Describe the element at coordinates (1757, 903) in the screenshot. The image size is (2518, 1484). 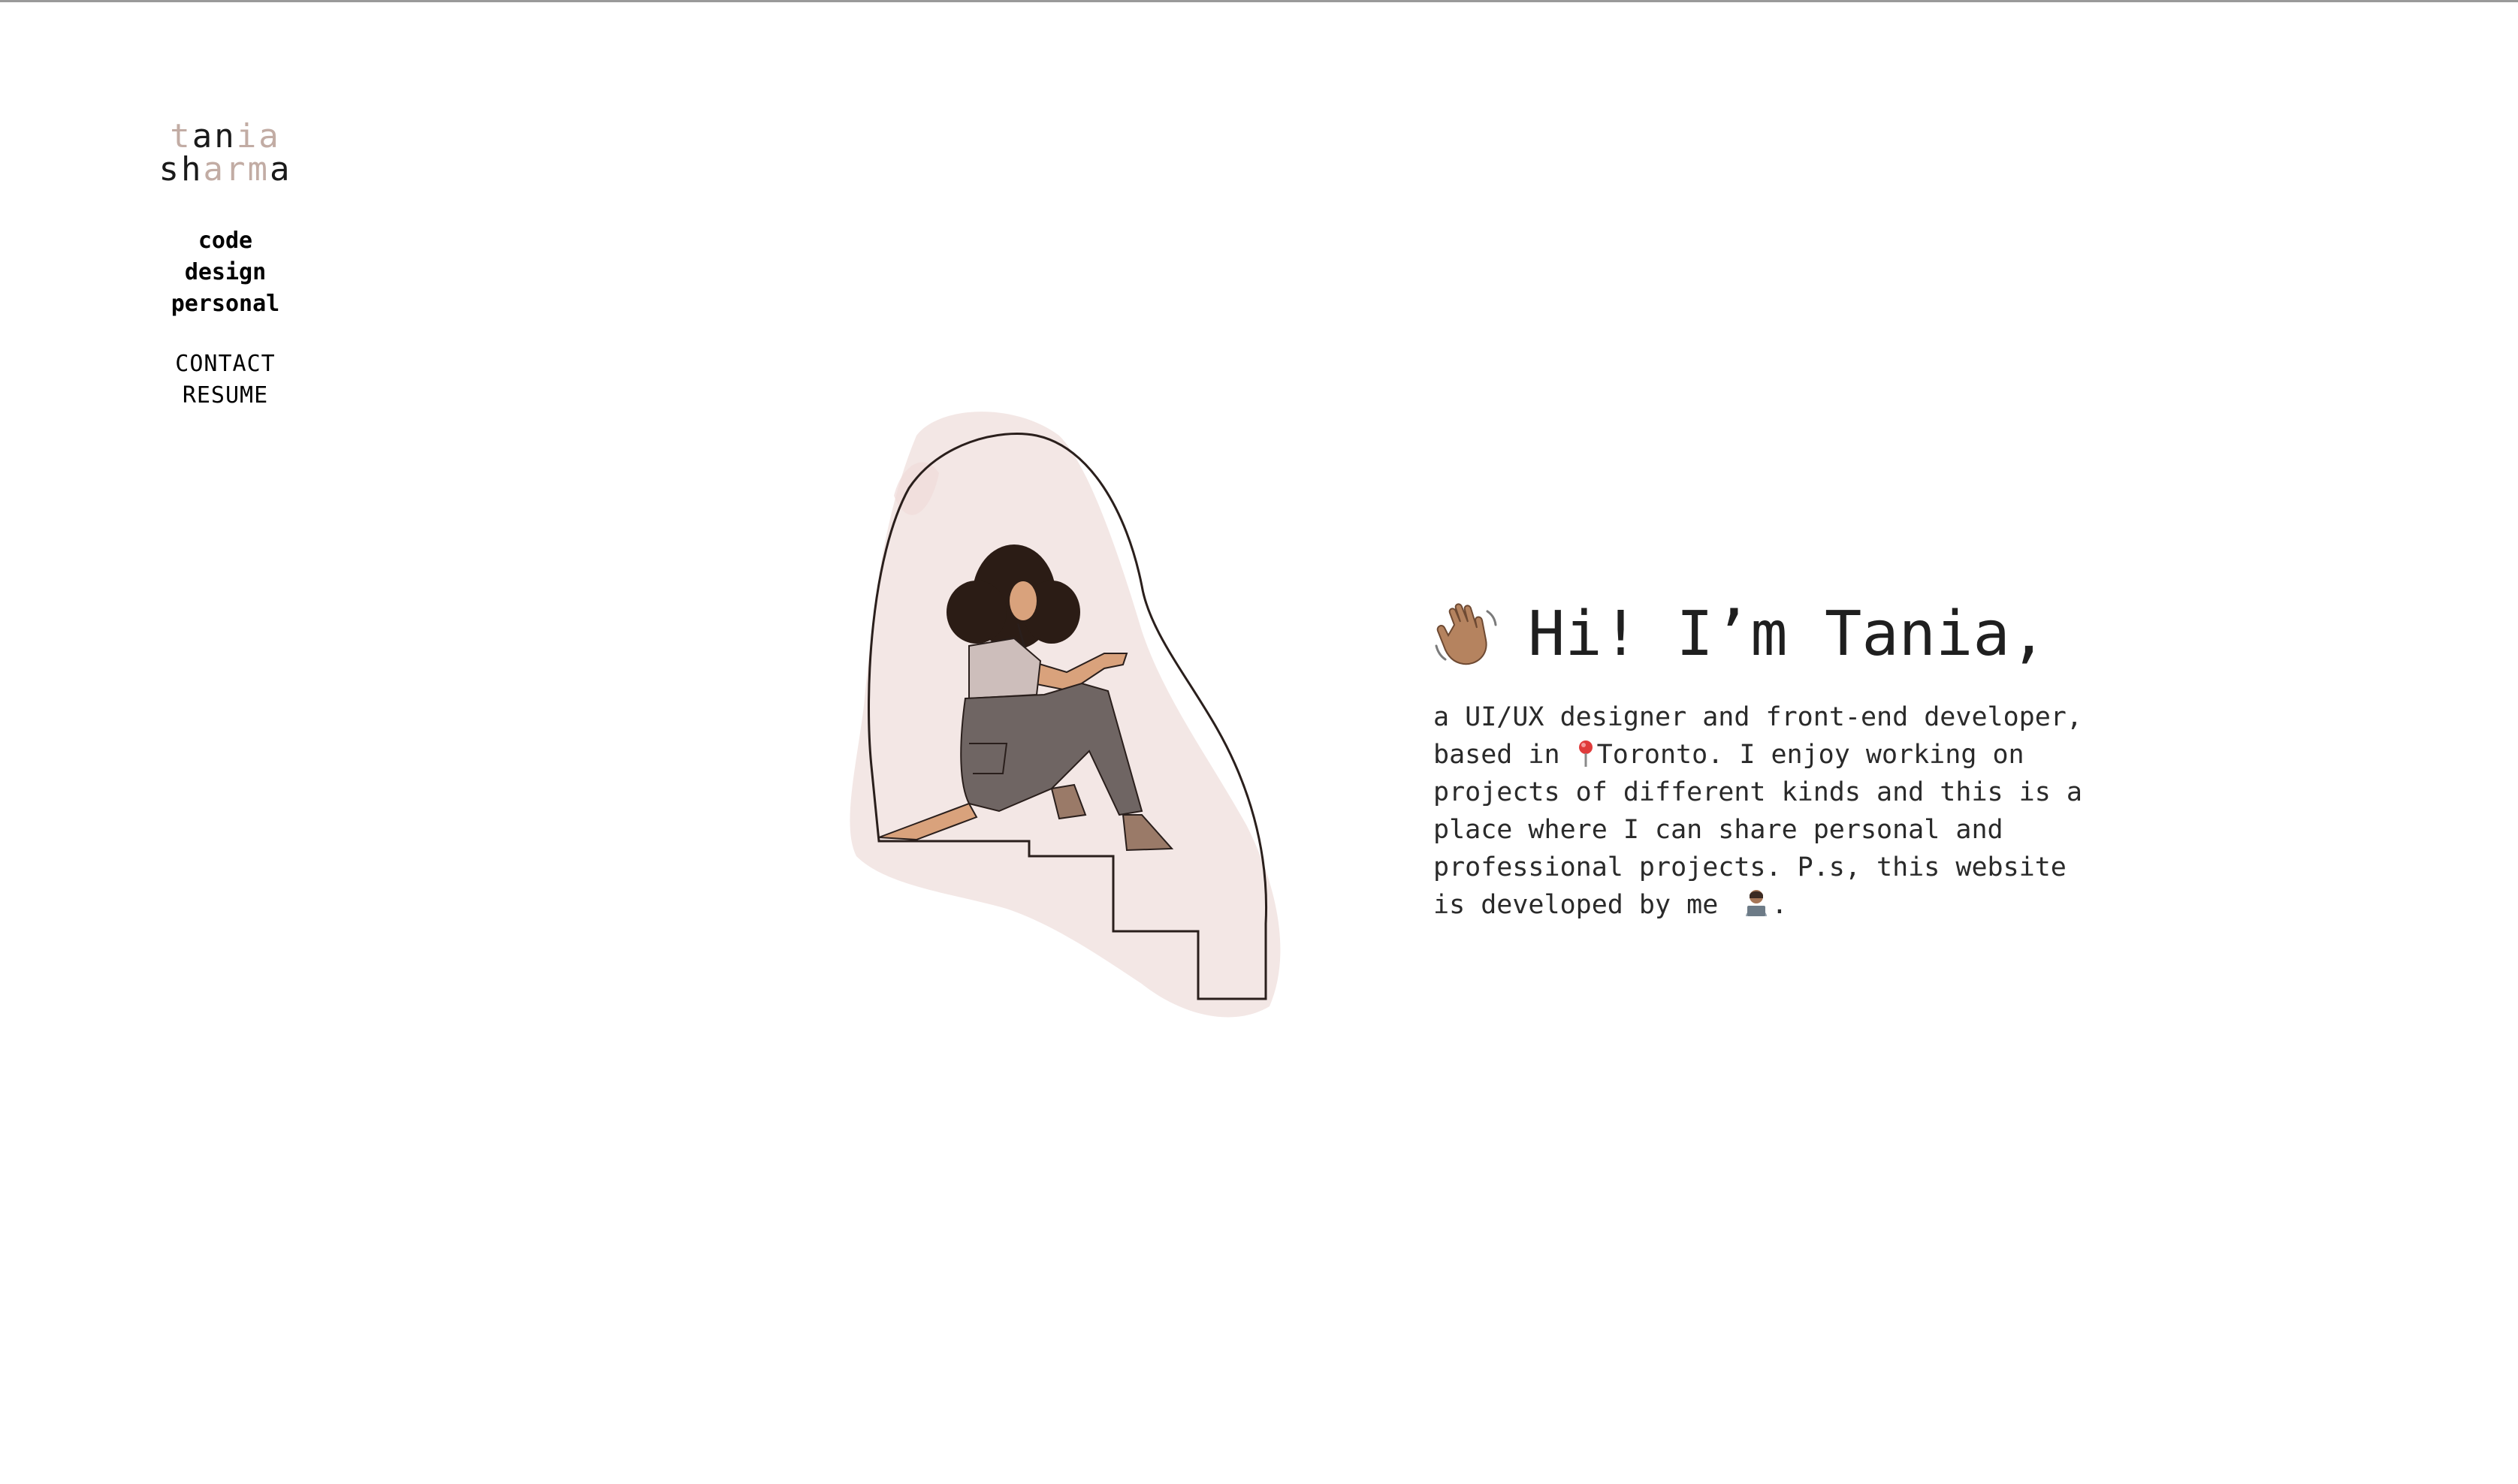
I see `technologist-icon` at that location.